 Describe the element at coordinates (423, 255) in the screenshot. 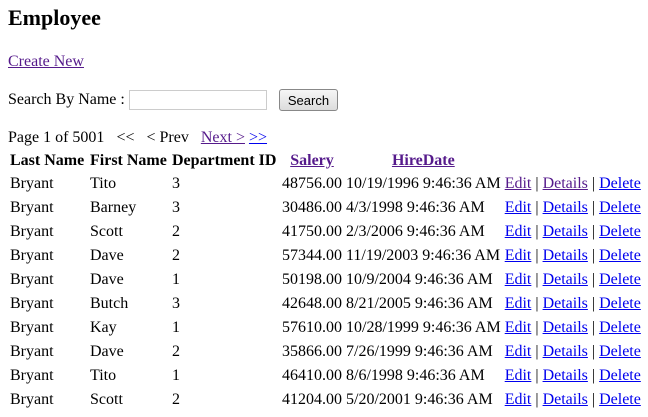

I see `cell-hiredate: 11/19/2003 9:46:36 AM` at that location.